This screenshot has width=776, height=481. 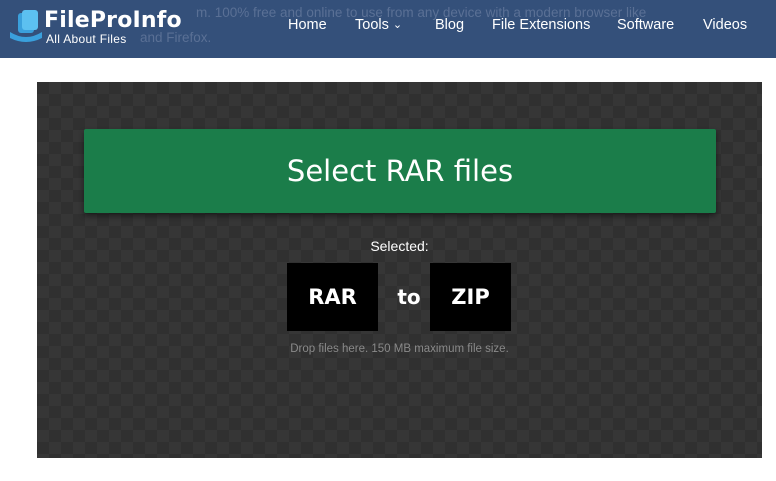 What do you see at coordinates (725, 25) in the screenshot?
I see `nav-item-videos: Videos` at bounding box center [725, 25].